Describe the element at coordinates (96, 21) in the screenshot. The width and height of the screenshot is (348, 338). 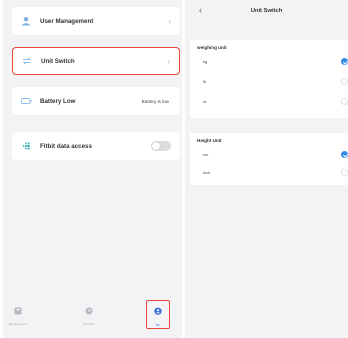
I see `user-management-item: User Management ›` at that location.